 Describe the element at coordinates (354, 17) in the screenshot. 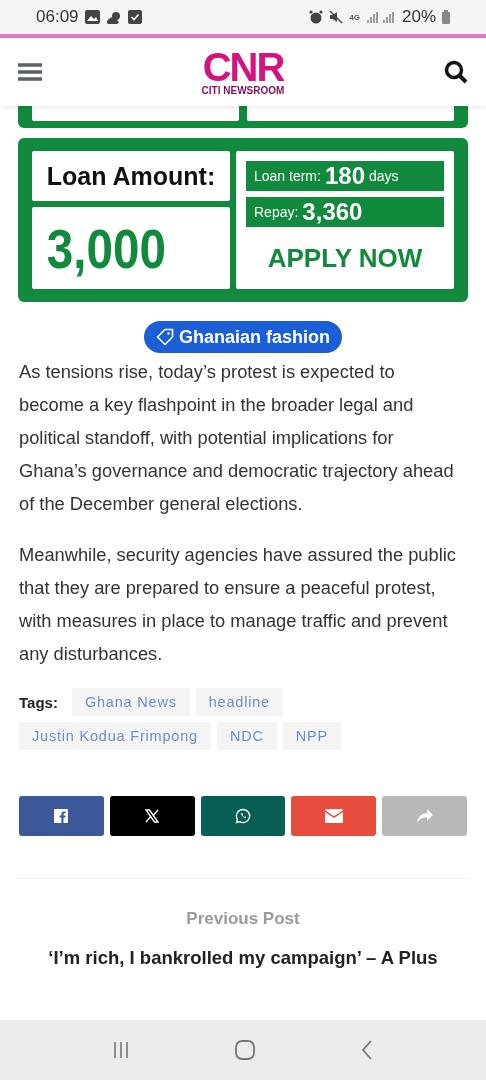

I see `network-type: 4G` at that location.